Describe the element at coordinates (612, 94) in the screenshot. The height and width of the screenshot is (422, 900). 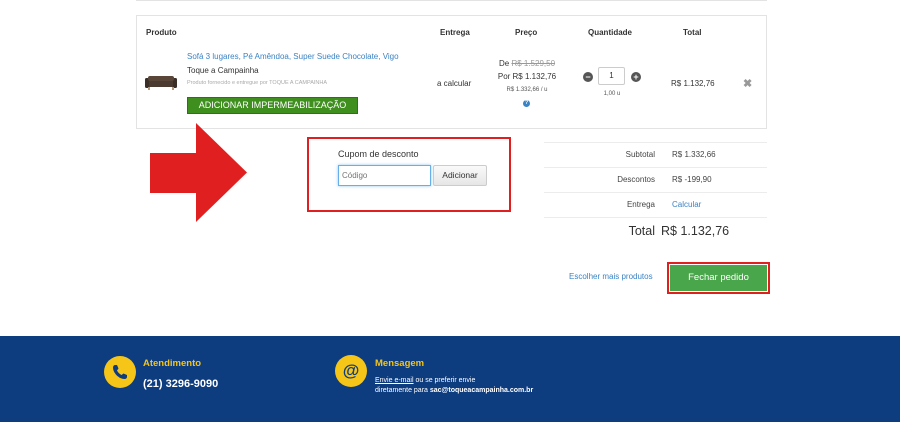
I see `quantity-unit: 1,00 u` at that location.